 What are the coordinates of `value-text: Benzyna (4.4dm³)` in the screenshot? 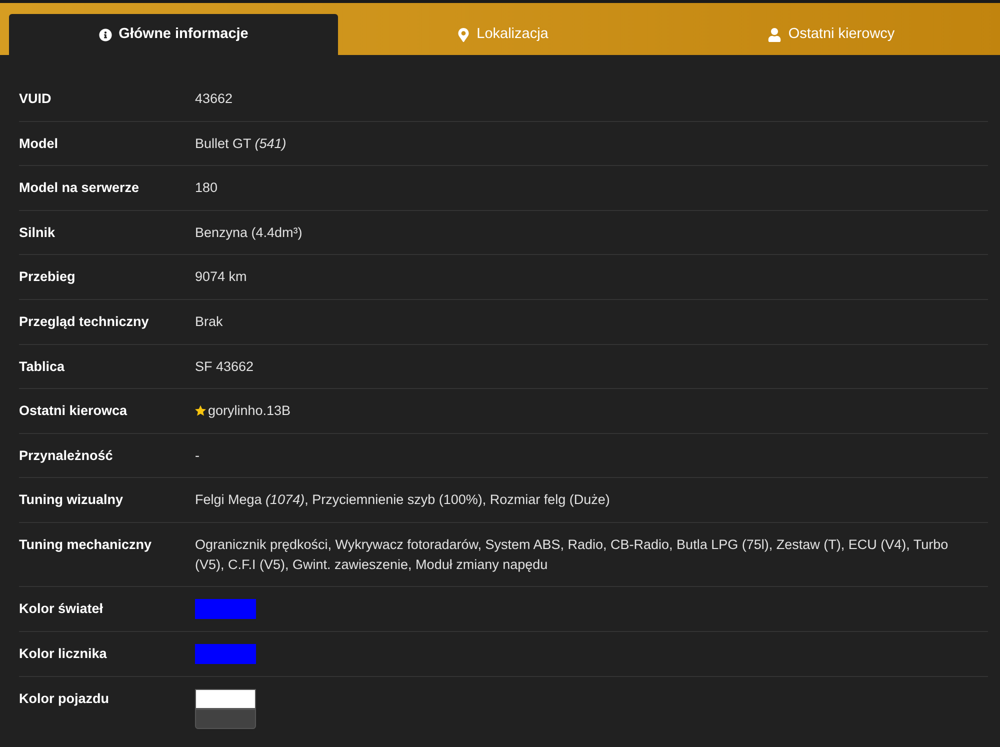 It's located at (249, 233).